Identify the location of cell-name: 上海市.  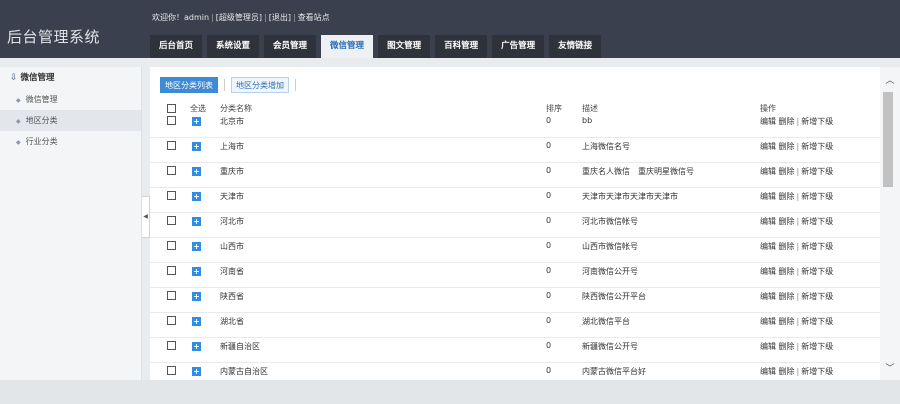
(232, 146).